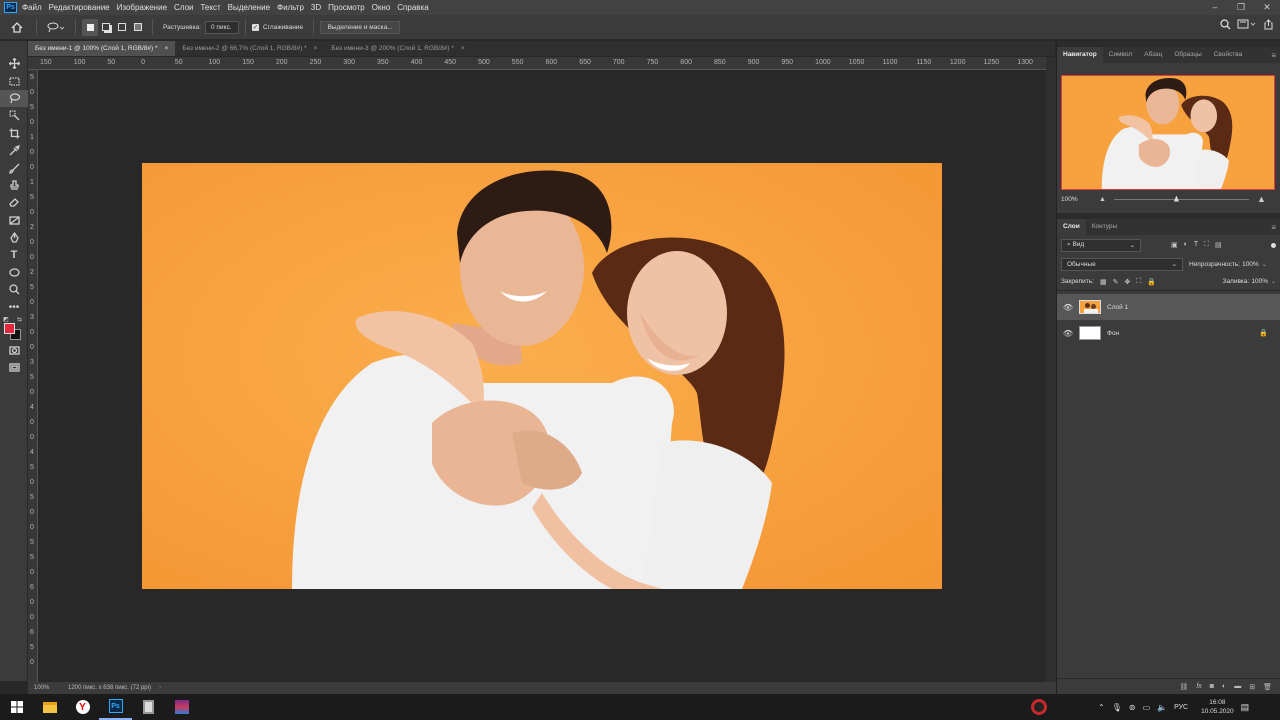 This screenshot has width=1280, height=720. What do you see at coordinates (14, 237) in the screenshot?
I see `pen-tool-icon` at bounding box center [14, 237].